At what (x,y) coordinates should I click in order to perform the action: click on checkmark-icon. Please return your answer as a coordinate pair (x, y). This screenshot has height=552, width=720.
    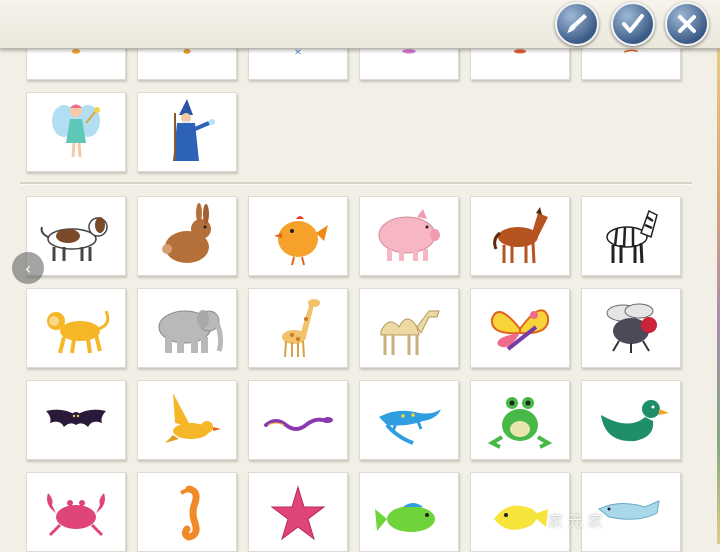
    Looking at the image, I should click on (633, 23).